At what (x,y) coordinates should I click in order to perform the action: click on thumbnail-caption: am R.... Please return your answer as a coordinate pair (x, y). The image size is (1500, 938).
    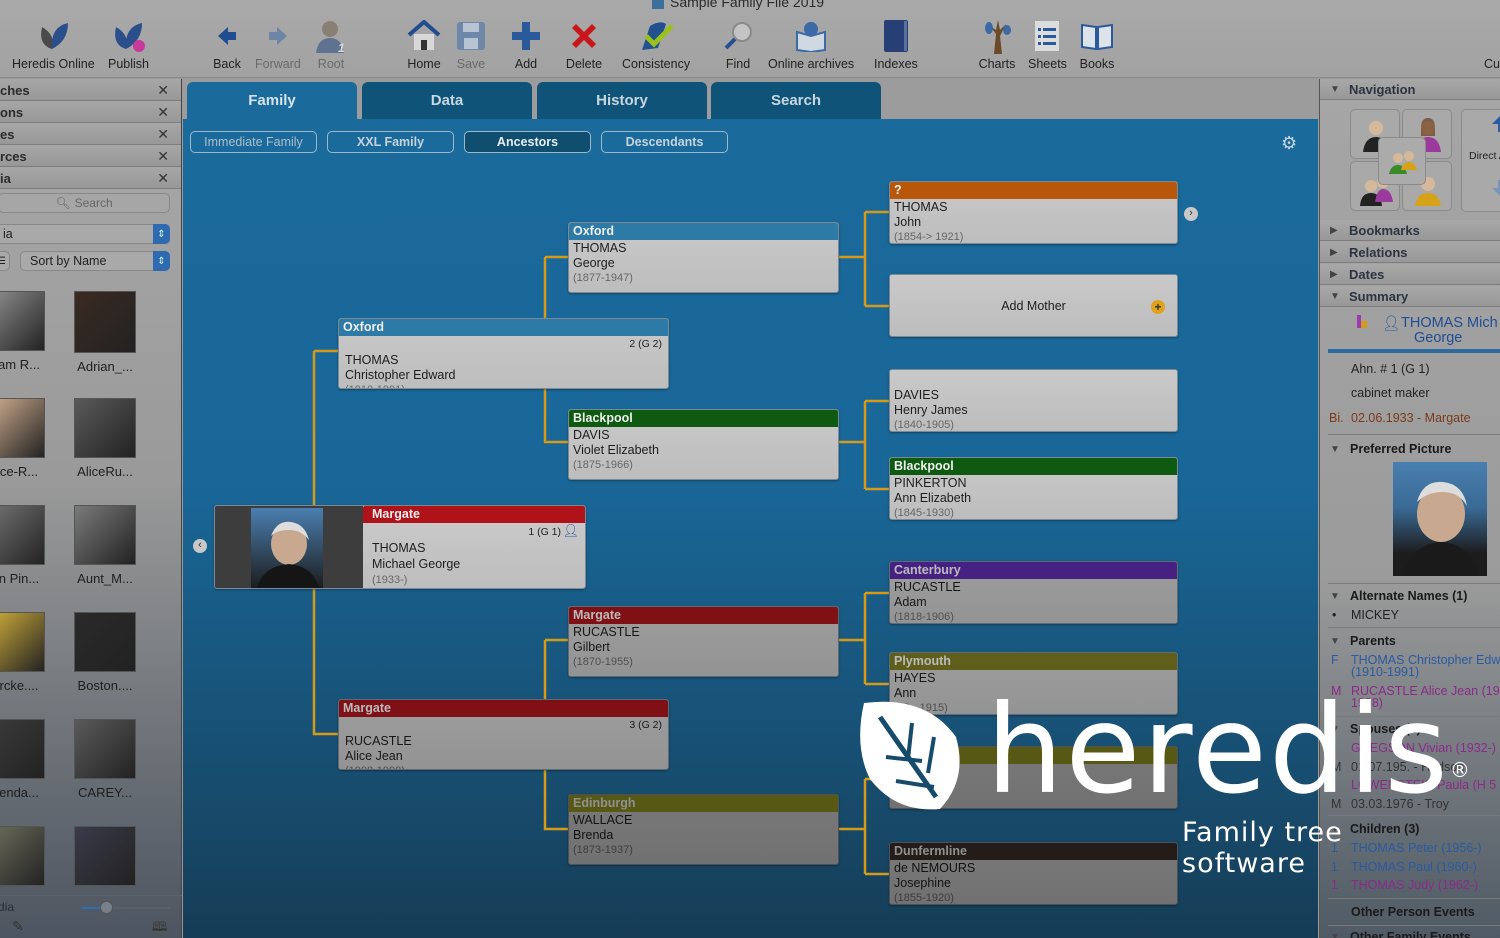
    Looking at the image, I should click on (20, 364).